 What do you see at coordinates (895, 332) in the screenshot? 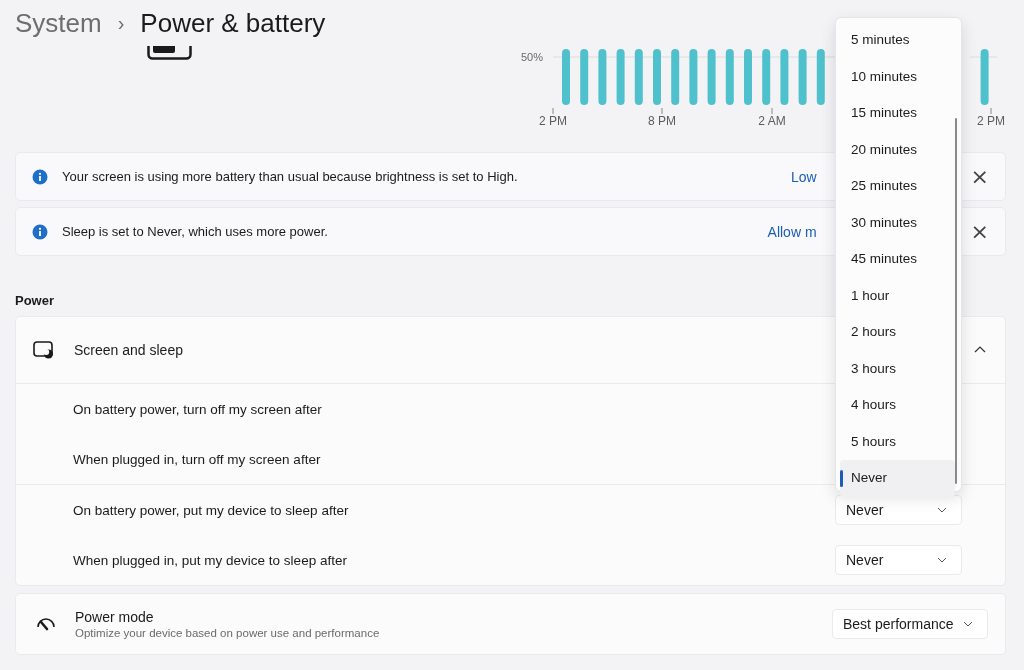
I see `menu-item: 2 hours` at bounding box center [895, 332].